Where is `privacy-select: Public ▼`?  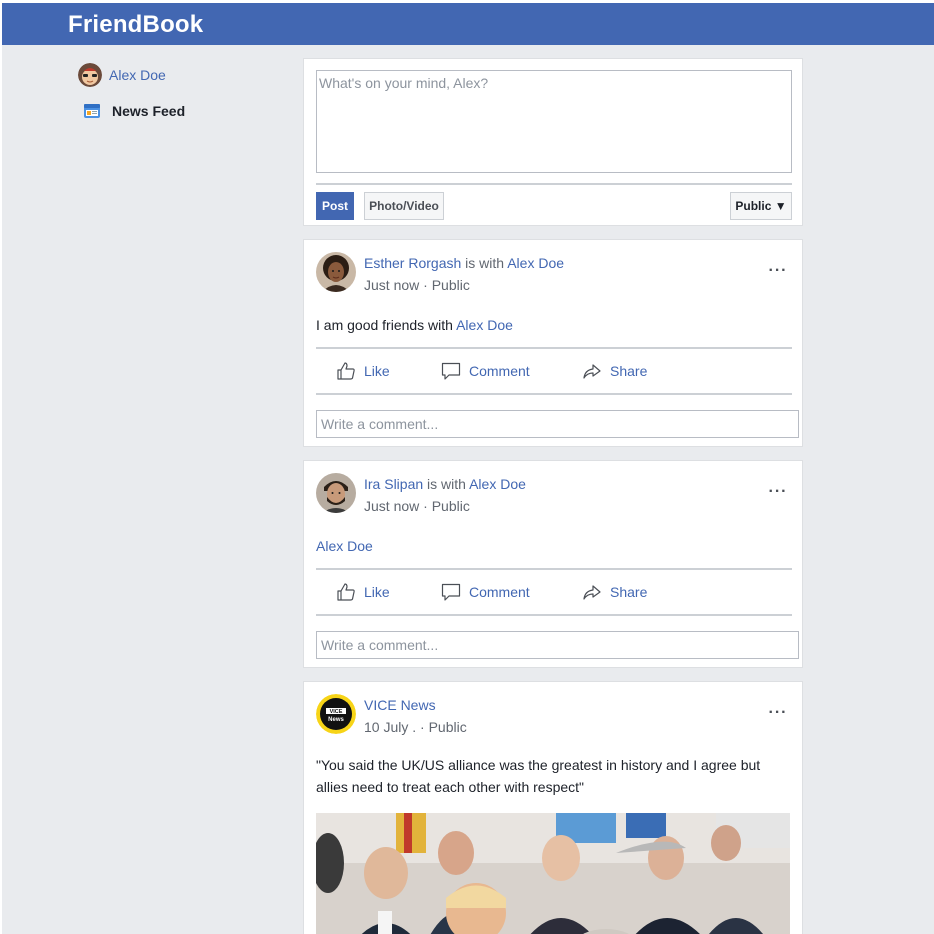 privacy-select: Public ▼ is located at coordinates (761, 206).